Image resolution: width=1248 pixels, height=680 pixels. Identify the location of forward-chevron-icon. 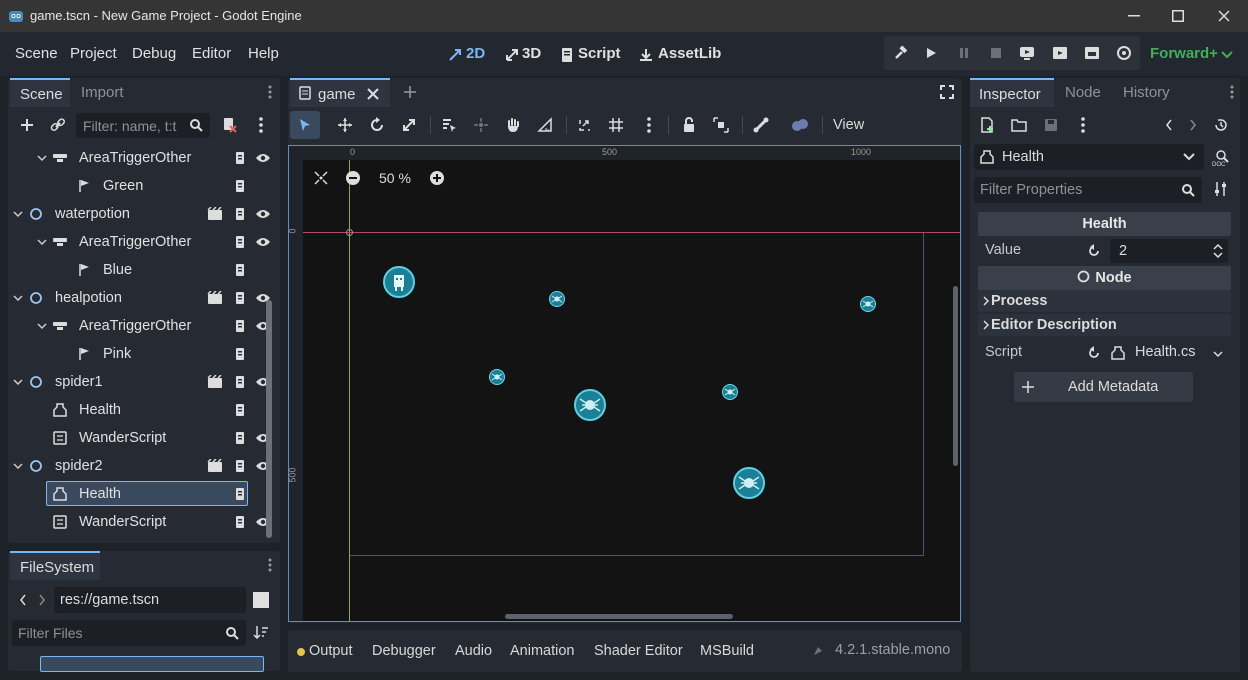
(42, 600).